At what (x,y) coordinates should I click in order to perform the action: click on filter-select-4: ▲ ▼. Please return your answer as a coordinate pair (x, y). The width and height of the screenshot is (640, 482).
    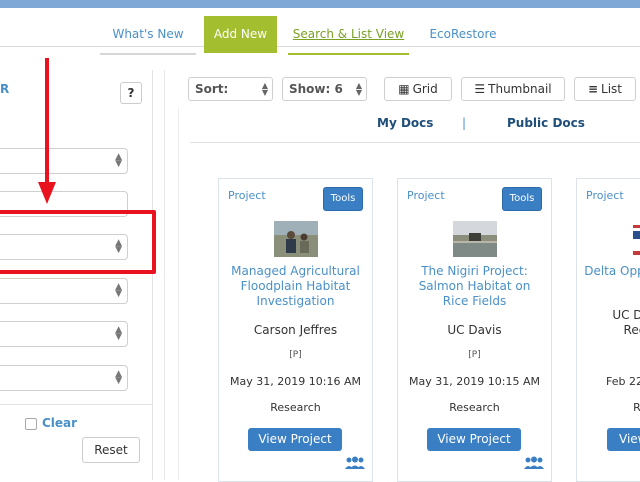
    Looking at the image, I should click on (64, 334).